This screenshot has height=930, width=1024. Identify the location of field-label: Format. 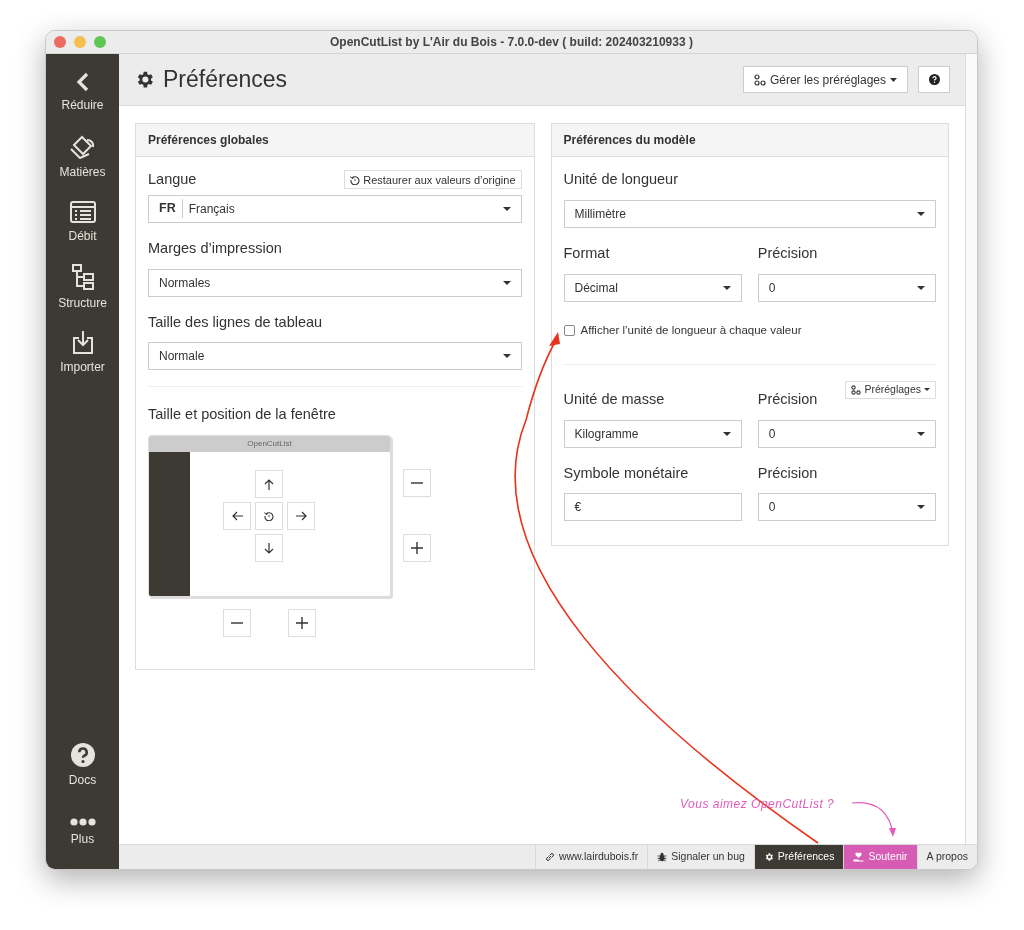
(586, 253).